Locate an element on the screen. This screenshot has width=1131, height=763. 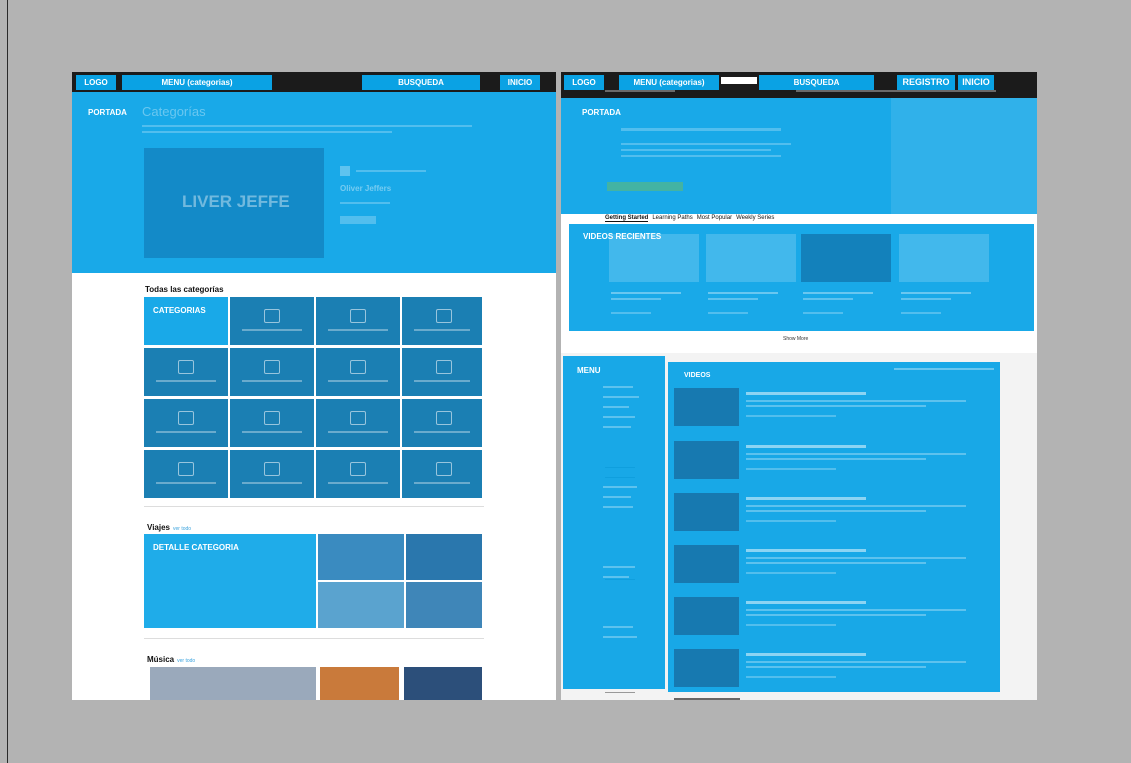
music-see-all-link: ver todo is located at coordinates (186, 661).